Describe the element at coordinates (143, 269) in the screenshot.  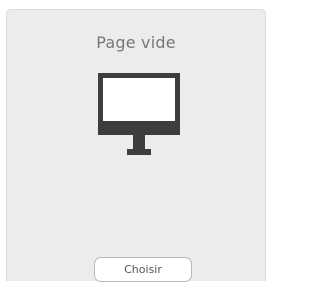
I see `choose-button: Choisir` at that location.